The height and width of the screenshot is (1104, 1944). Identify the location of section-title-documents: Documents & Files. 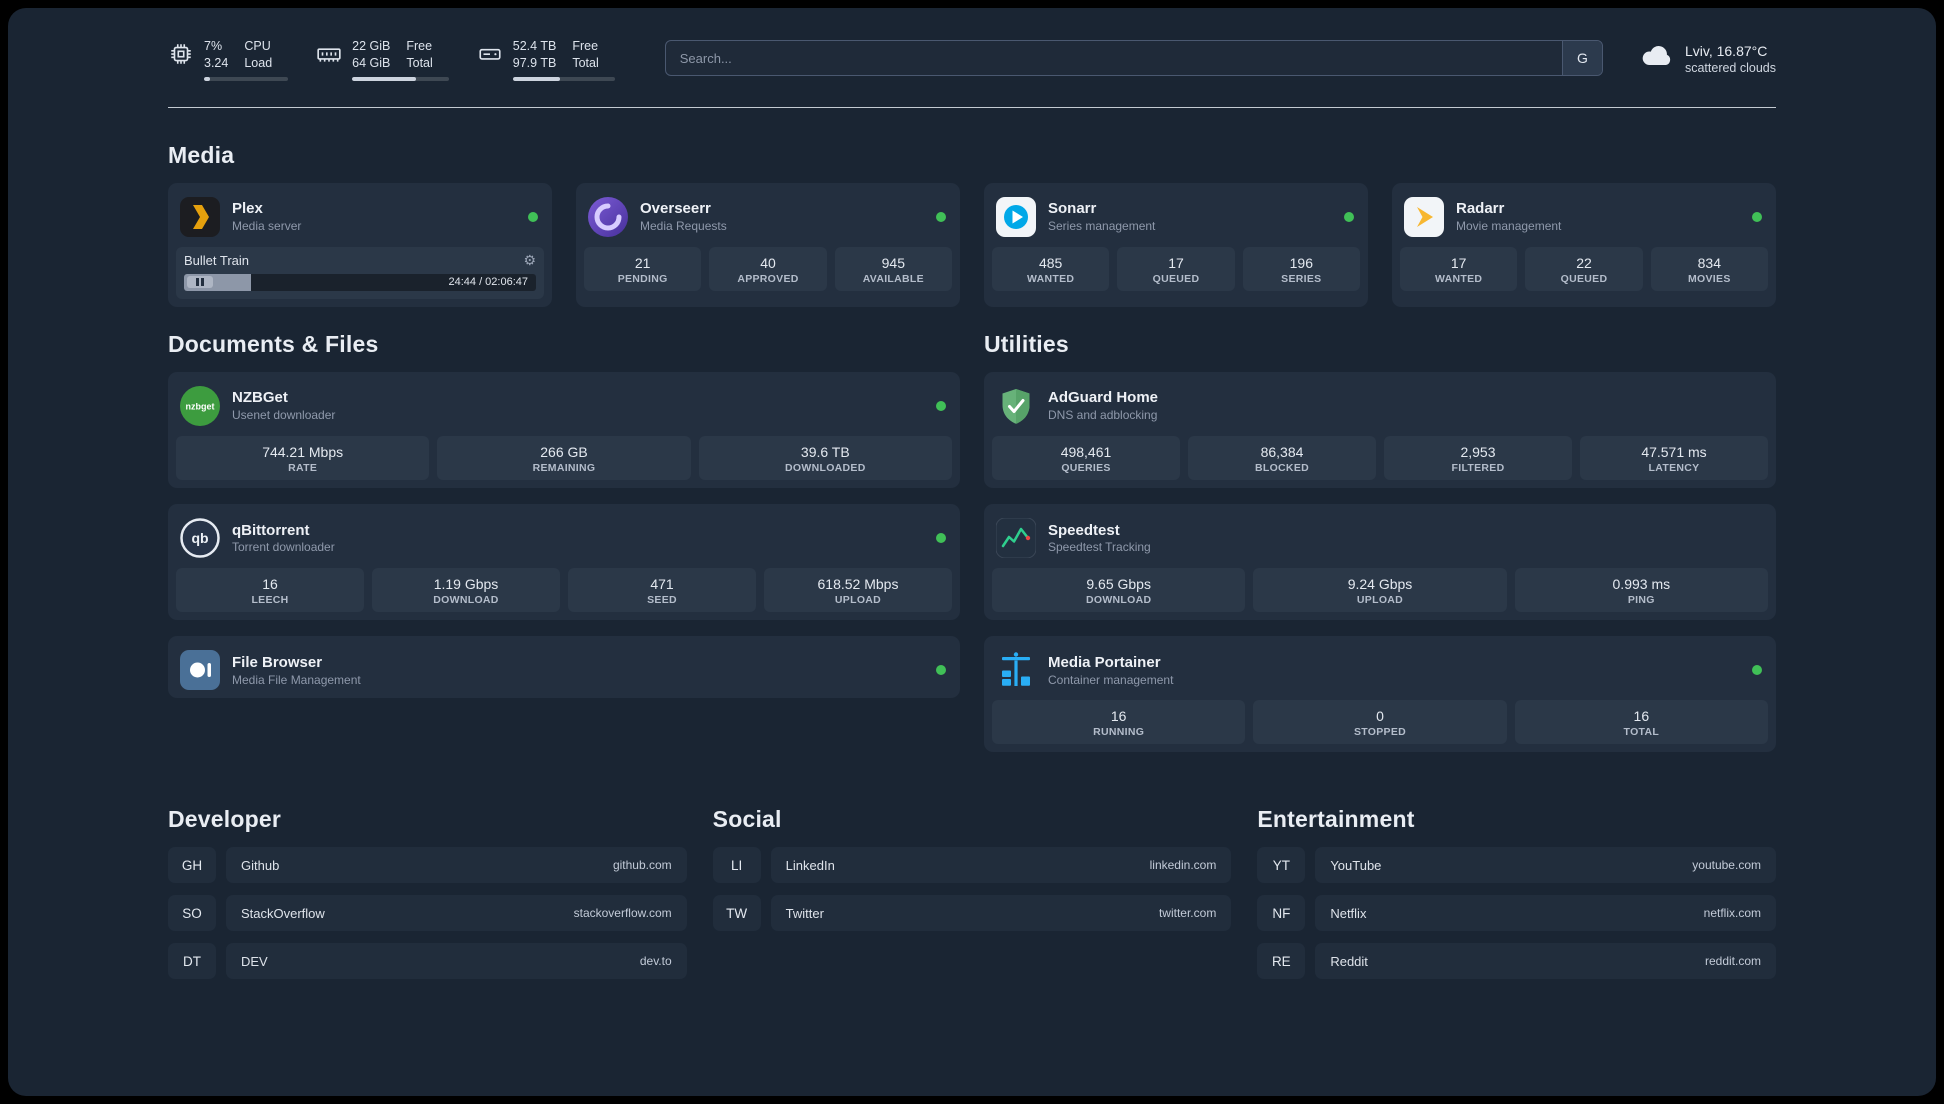
(273, 343).